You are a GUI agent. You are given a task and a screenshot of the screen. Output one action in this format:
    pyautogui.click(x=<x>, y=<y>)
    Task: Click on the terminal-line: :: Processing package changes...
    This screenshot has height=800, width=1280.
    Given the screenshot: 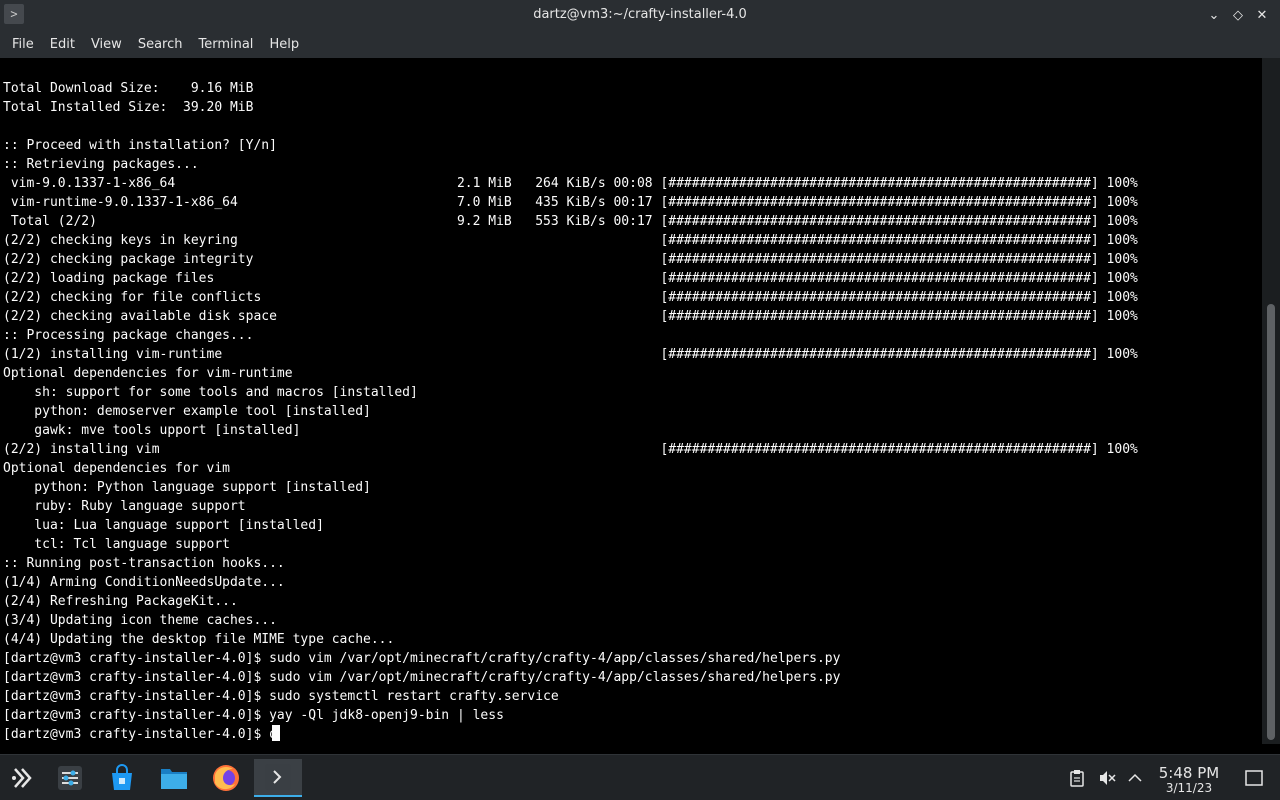 What is the action you would take?
    pyautogui.click(x=128, y=335)
    